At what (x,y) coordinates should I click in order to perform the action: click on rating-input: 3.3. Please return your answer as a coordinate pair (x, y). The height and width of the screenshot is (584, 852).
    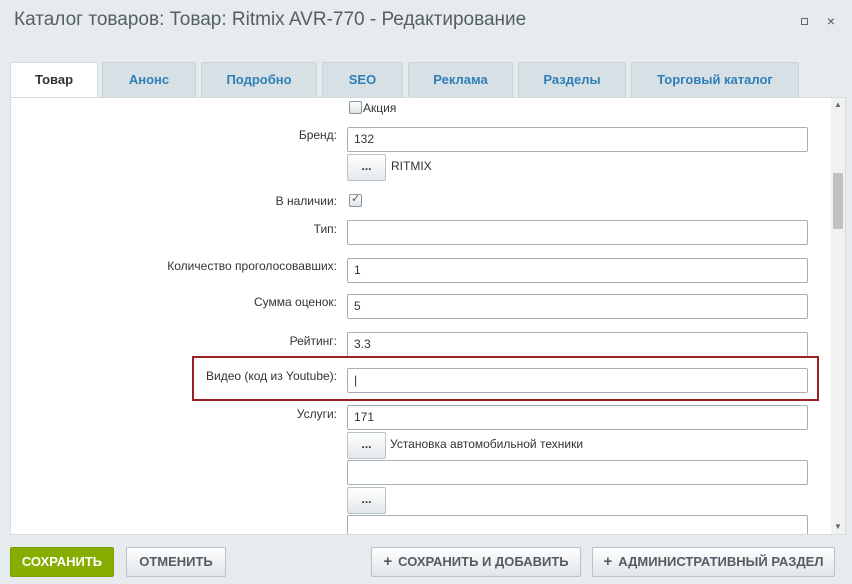
    Looking at the image, I should click on (577, 344).